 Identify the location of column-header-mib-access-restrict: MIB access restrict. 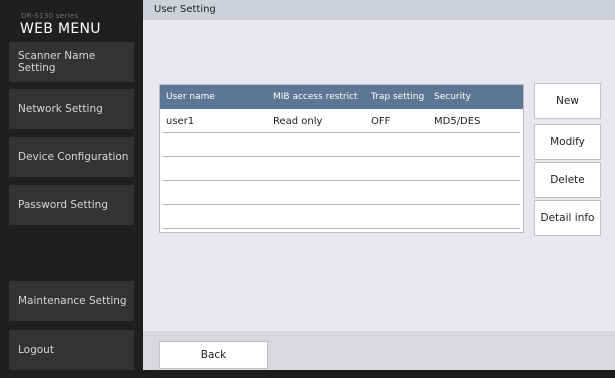
(315, 97).